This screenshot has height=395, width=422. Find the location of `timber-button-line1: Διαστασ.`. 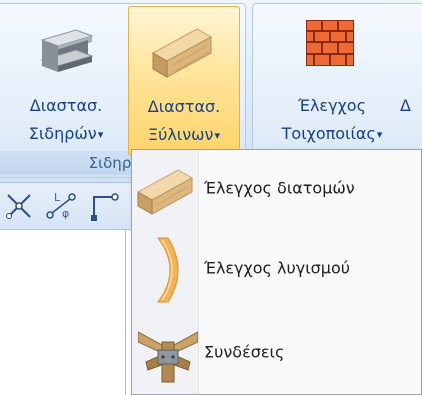

timber-button-line1: Διαστασ. is located at coordinates (184, 106).